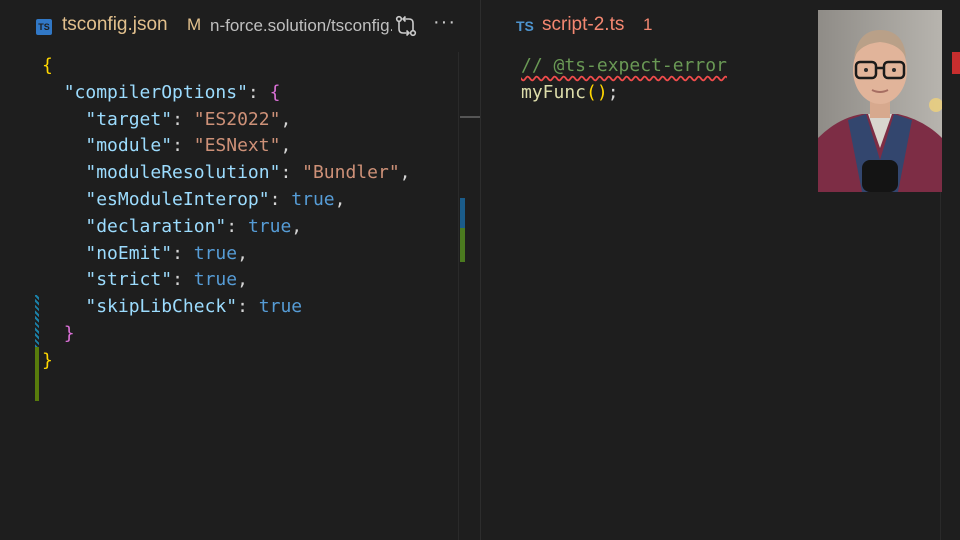 The image size is (960, 540). I want to click on code-token: "esModuleInterop", so click(177, 199).